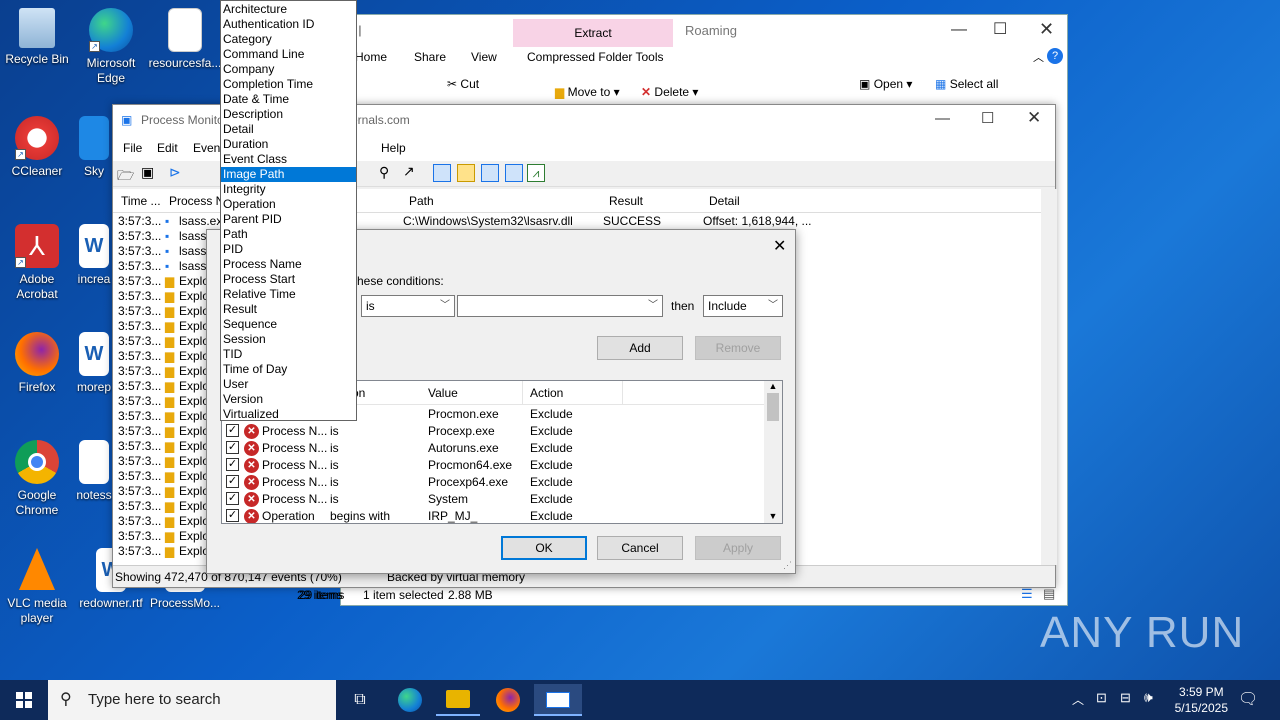  I want to click on ribbon-tab-compressed: Compressed Folder Tools, so click(595, 57).